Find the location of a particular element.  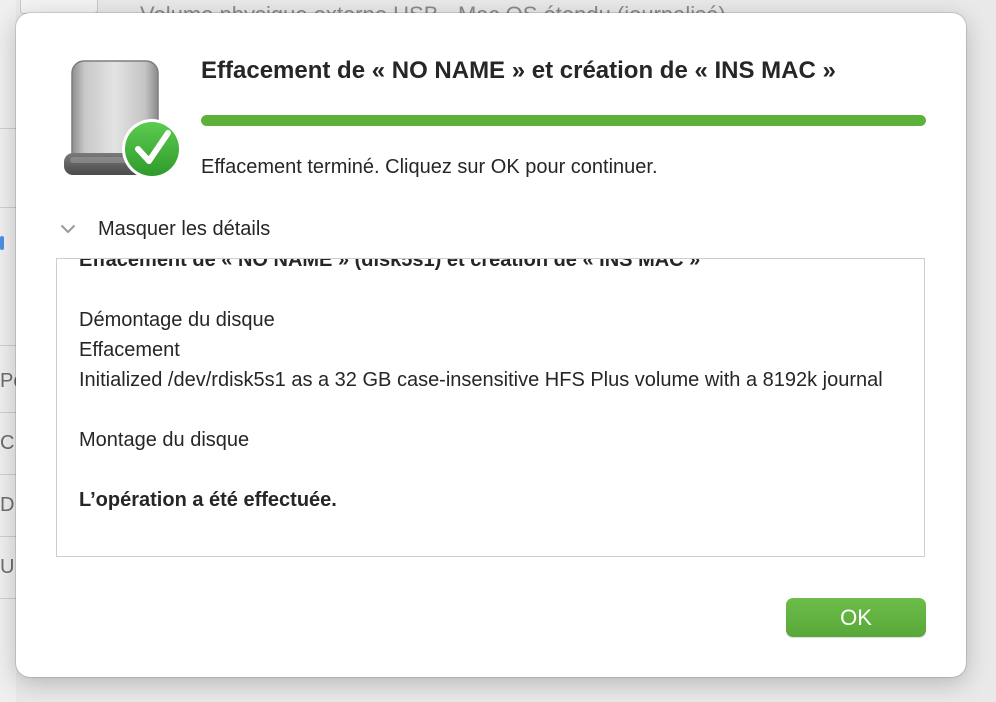

ok-button: OK is located at coordinates (856, 617).